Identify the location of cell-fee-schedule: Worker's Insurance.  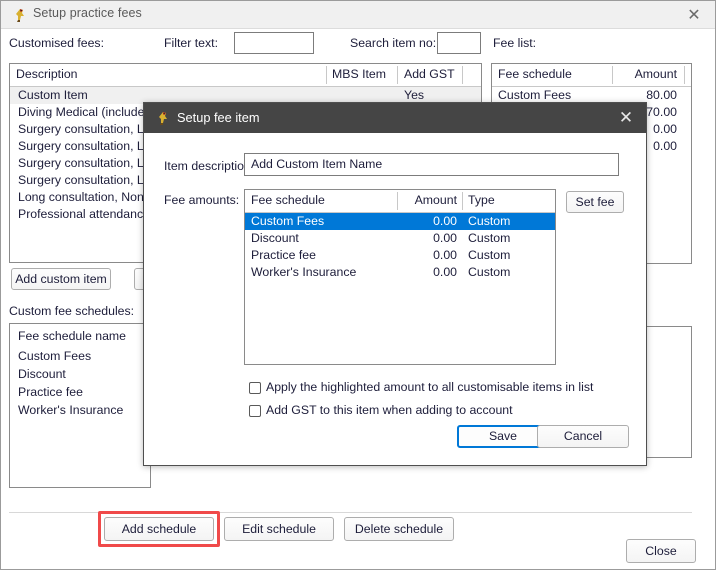
(304, 272).